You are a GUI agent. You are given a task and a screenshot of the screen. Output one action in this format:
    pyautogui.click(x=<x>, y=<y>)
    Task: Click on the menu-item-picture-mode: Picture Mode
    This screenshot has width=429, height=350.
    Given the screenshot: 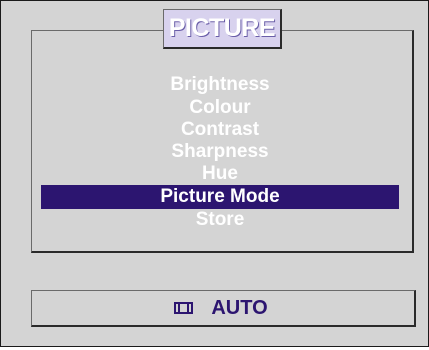 What is the action you would take?
    pyautogui.click(x=220, y=197)
    